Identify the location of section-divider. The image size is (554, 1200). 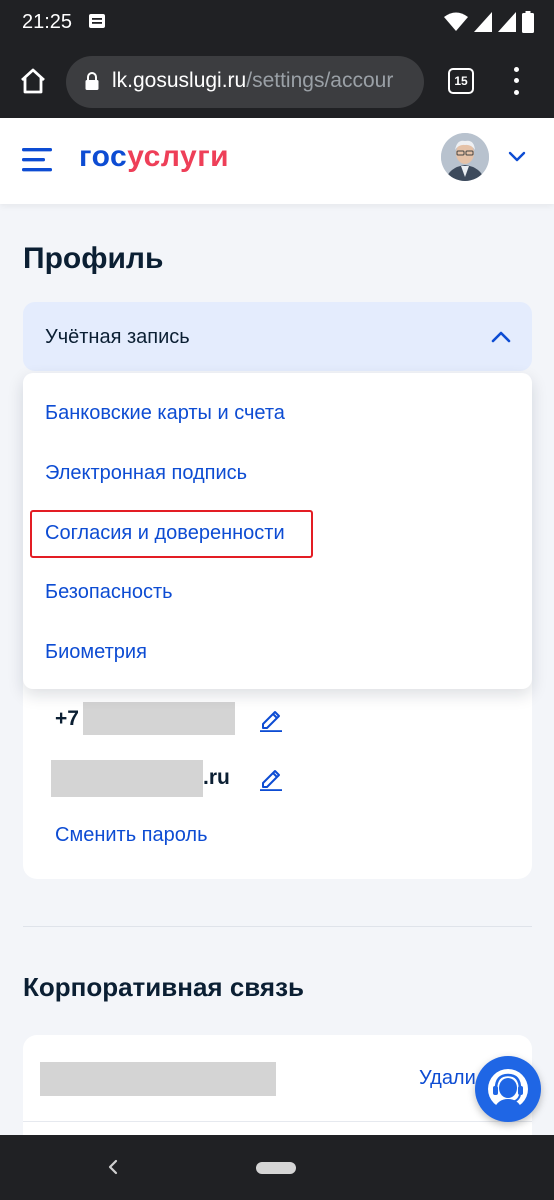
(277, 926).